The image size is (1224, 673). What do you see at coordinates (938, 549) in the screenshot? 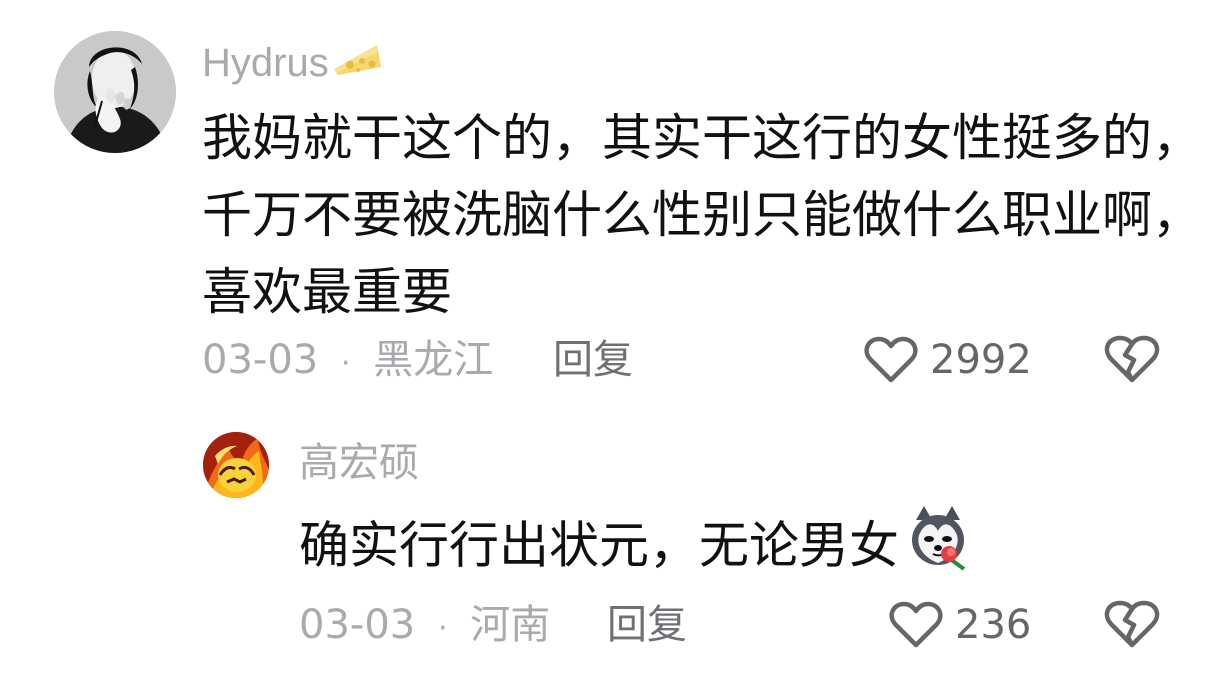
I see `husky-rose-emoji-icon` at bounding box center [938, 549].